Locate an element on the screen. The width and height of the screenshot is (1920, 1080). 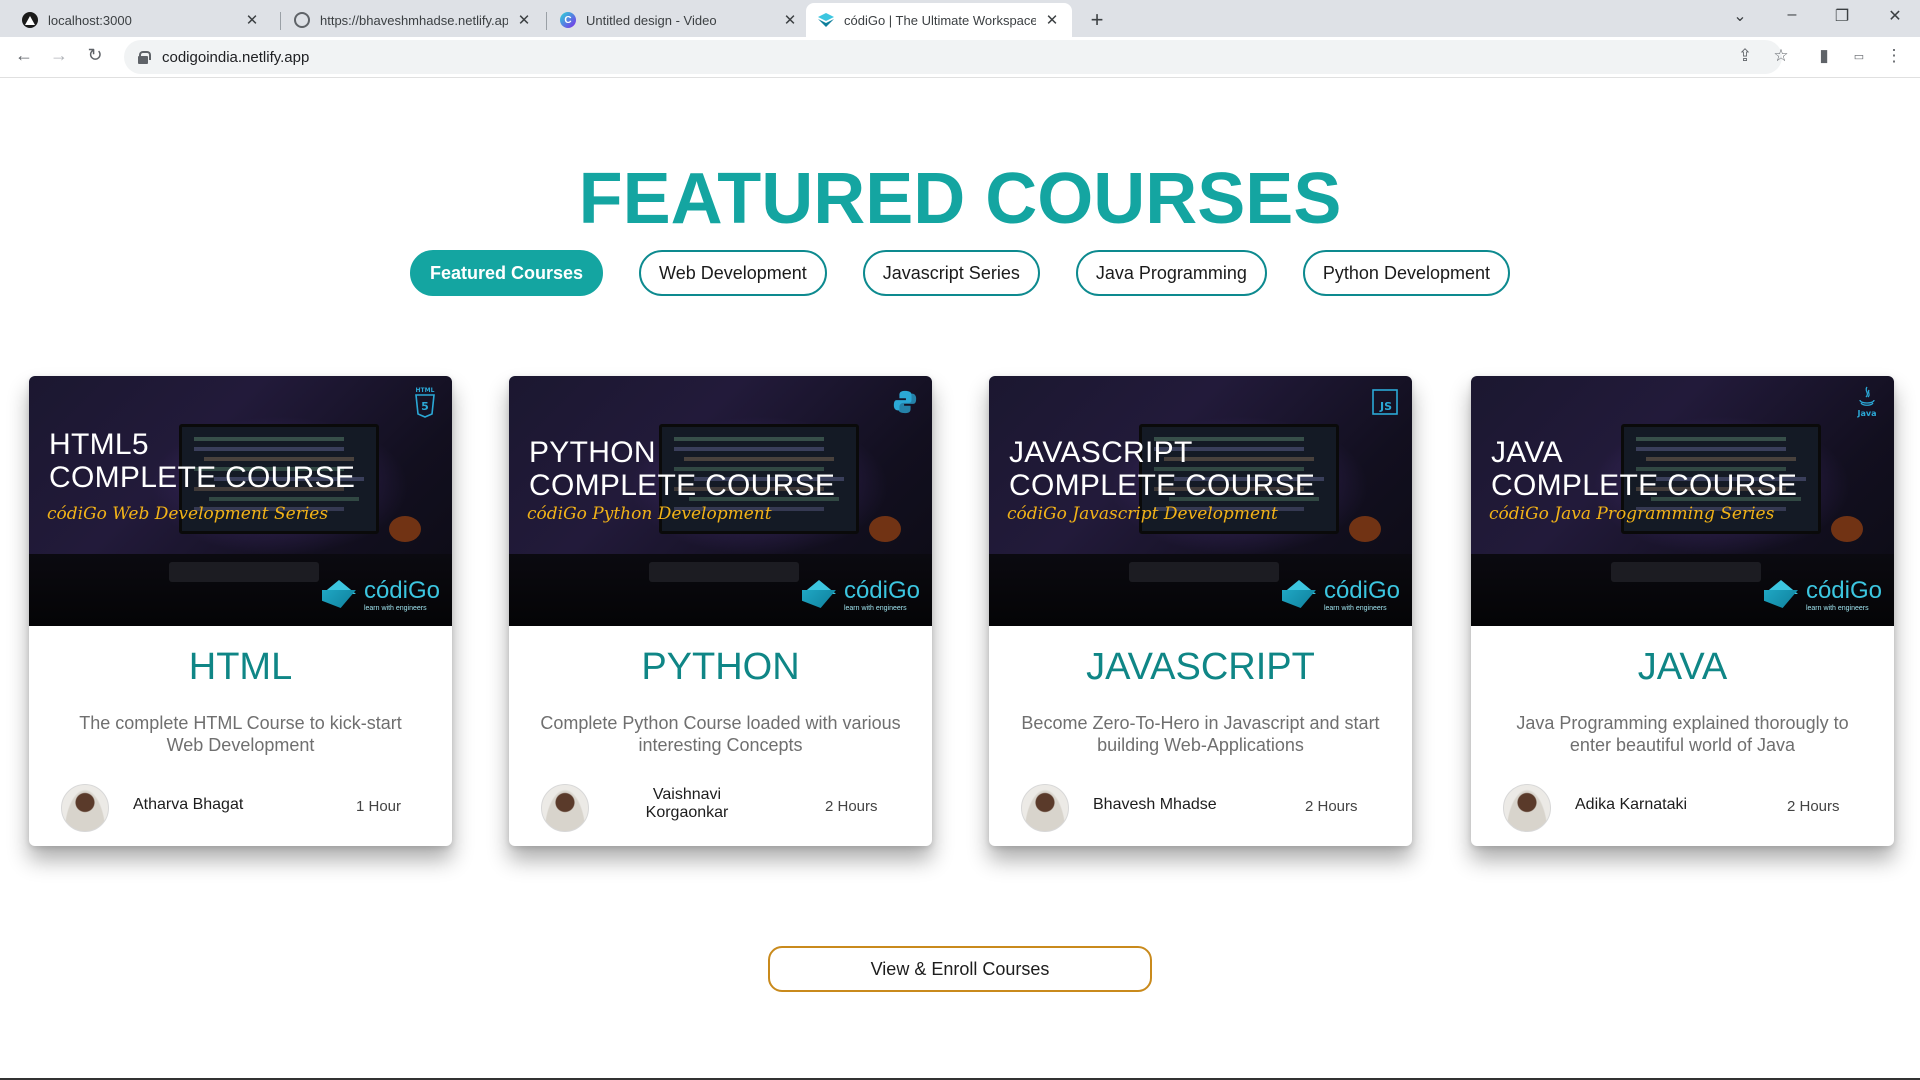
svg-text: Java is located at coordinates (1867, 413).